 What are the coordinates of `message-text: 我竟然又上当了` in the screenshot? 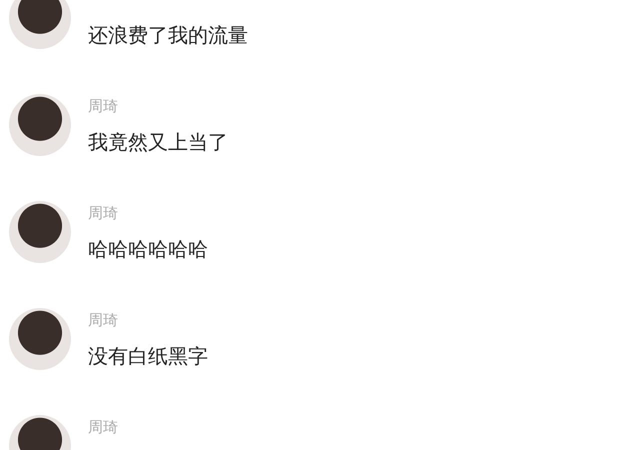 It's located at (158, 142).